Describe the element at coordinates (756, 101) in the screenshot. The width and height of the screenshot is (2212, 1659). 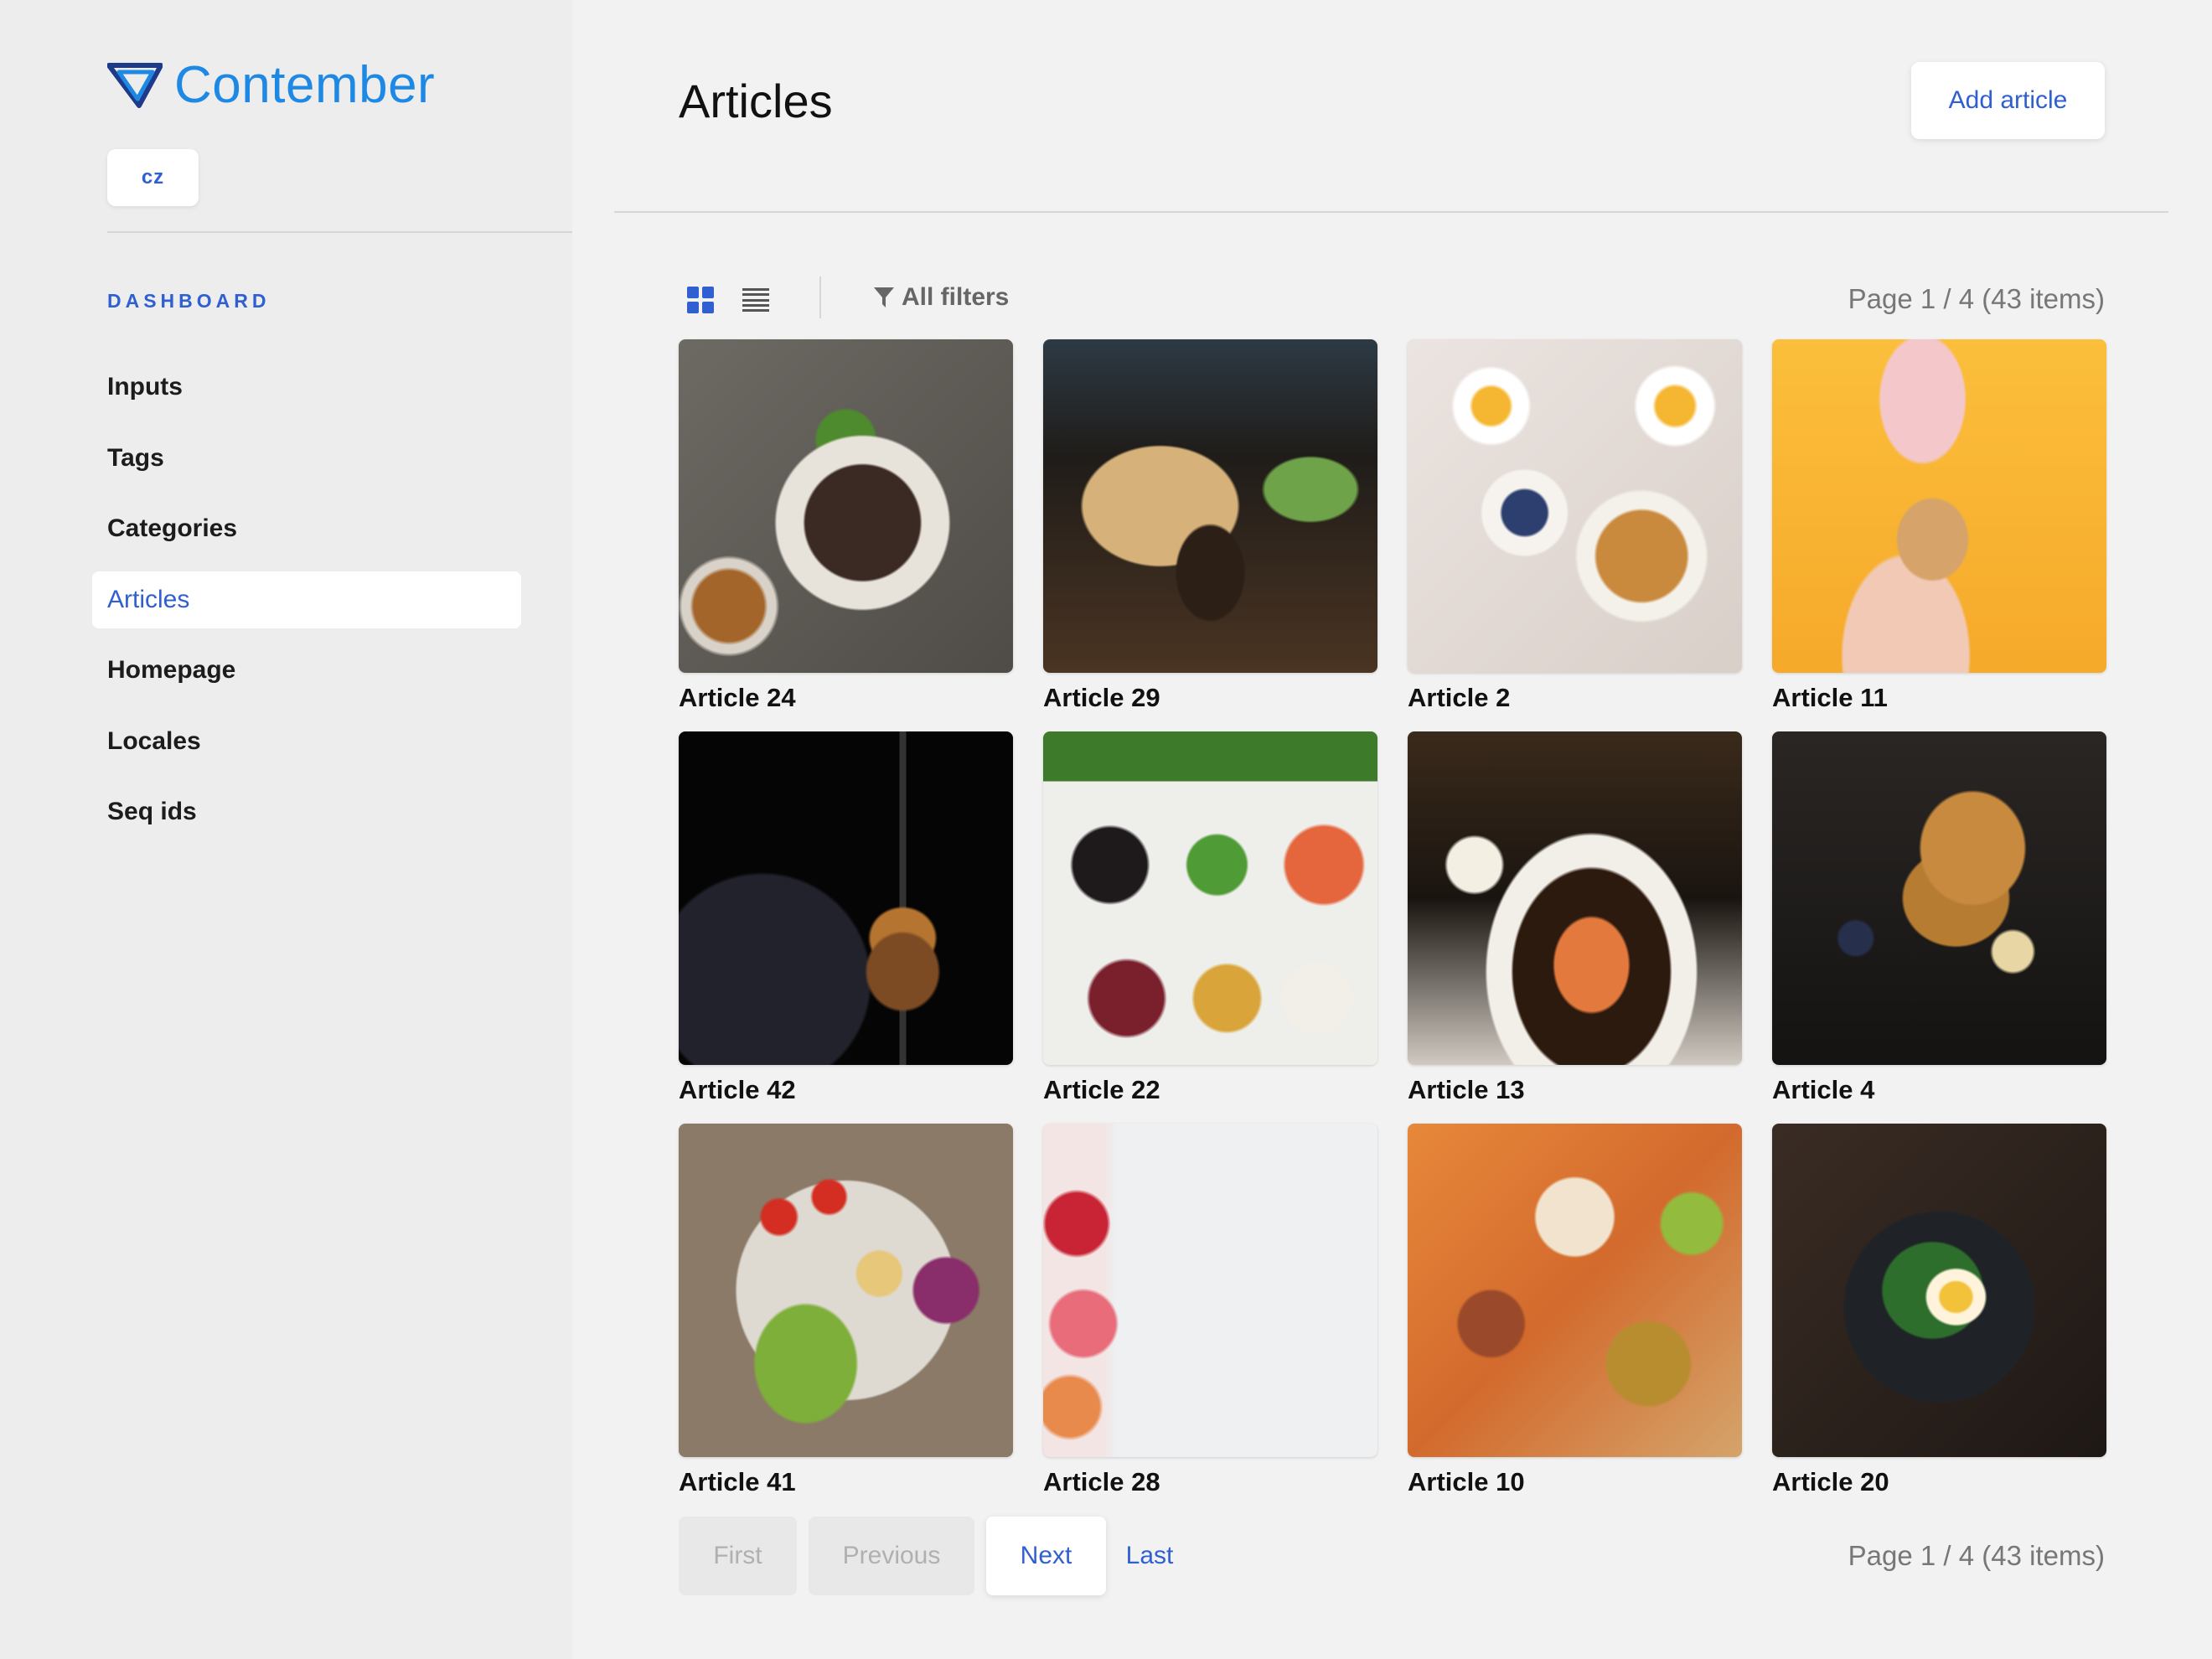
I see `page-title: Articles` at that location.